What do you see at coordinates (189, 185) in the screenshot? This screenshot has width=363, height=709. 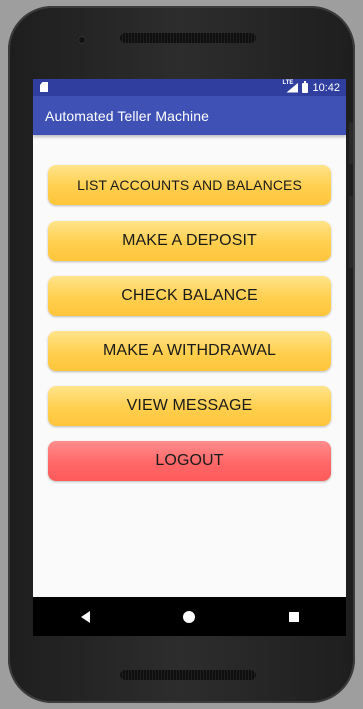 I see `list-accounts-and-balances-button: LIST ACCOUNTS AND BALANCES` at bounding box center [189, 185].